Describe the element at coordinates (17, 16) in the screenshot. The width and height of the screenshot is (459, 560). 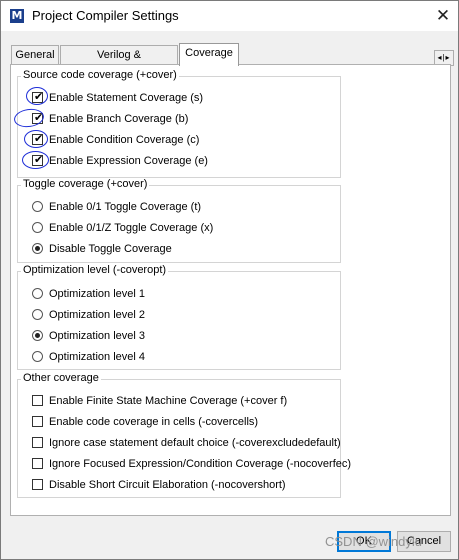
I see `app-logo-icon: M` at that location.